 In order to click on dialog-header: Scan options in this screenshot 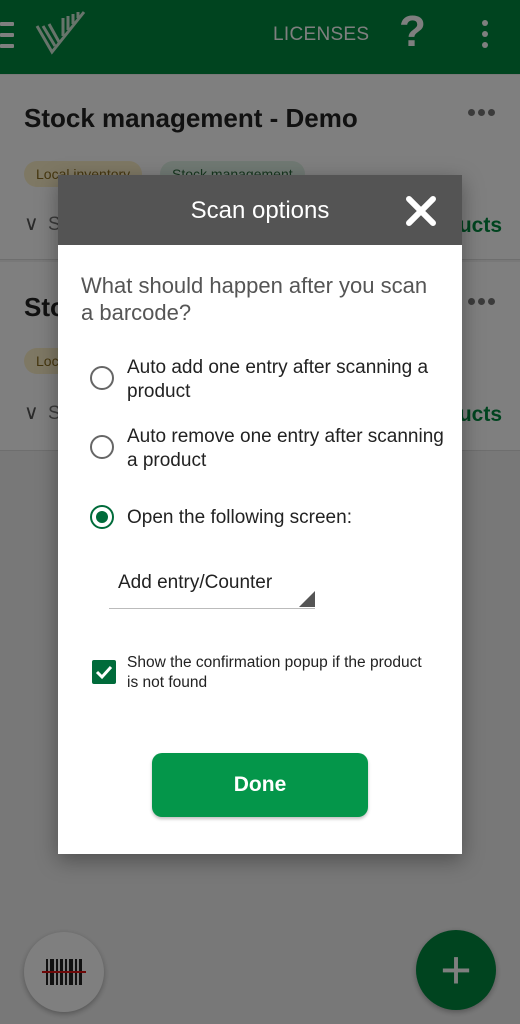, I will do `click(260, 210)`.